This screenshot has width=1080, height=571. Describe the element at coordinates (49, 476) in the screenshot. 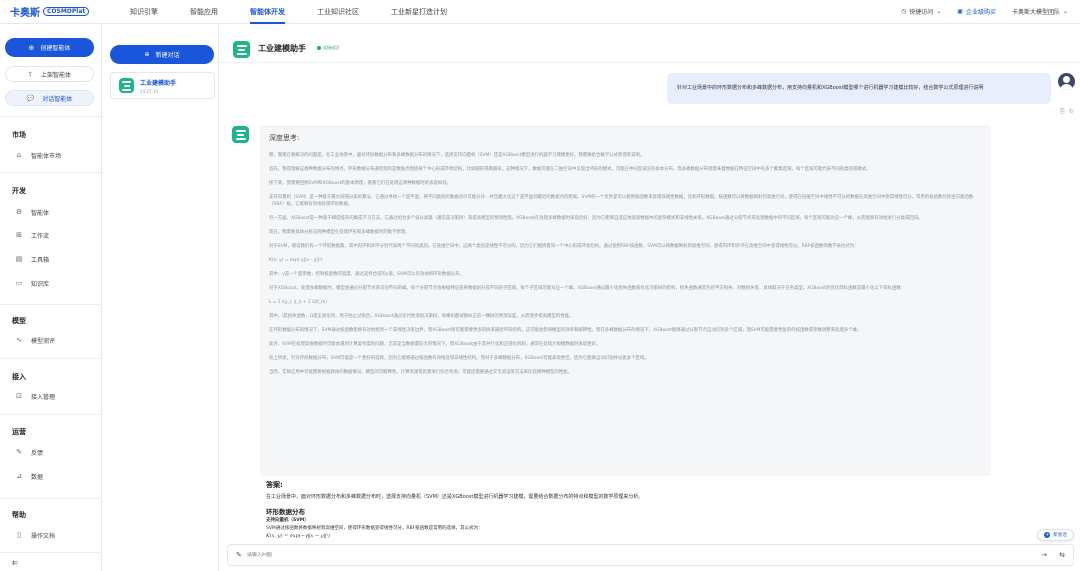

I see `sidebar-item-data: ⊿ 数据` at that location.